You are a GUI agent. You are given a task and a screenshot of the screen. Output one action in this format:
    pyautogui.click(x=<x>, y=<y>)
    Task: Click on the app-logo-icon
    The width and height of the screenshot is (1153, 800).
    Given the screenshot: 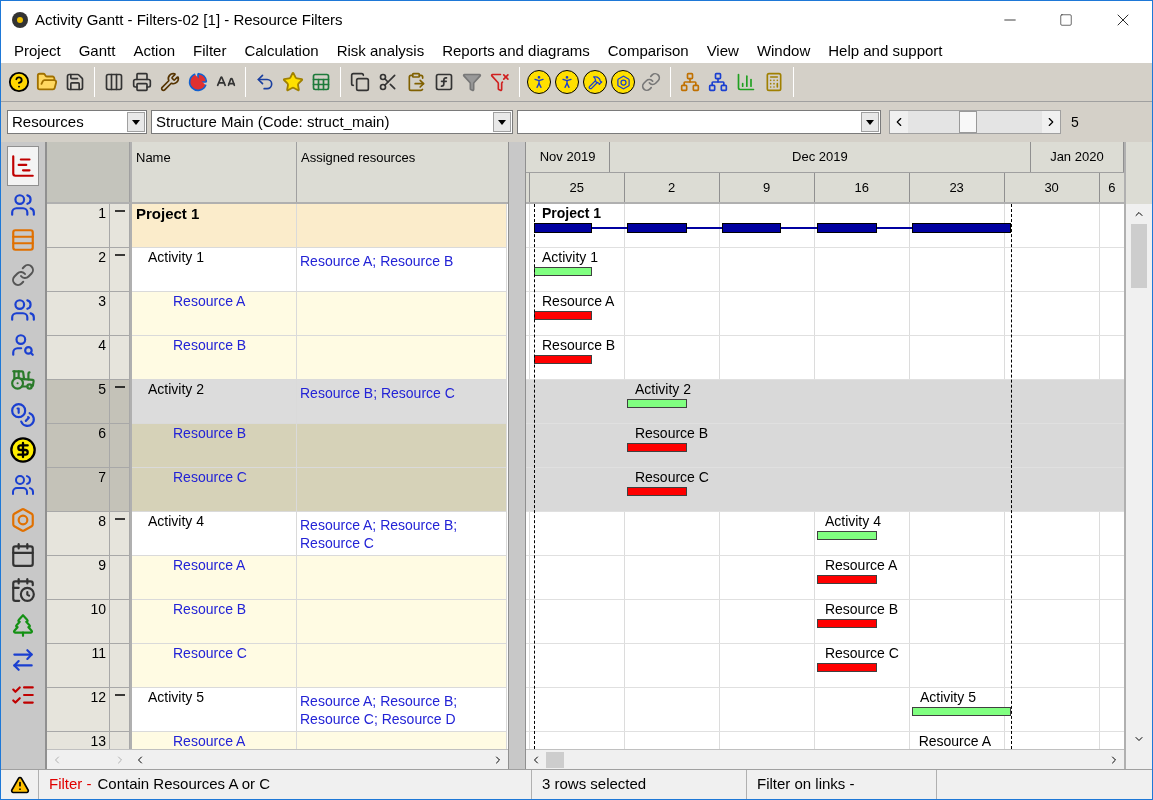 What is the action you would take?
    pyautogui.click(x=20, y=20)
    